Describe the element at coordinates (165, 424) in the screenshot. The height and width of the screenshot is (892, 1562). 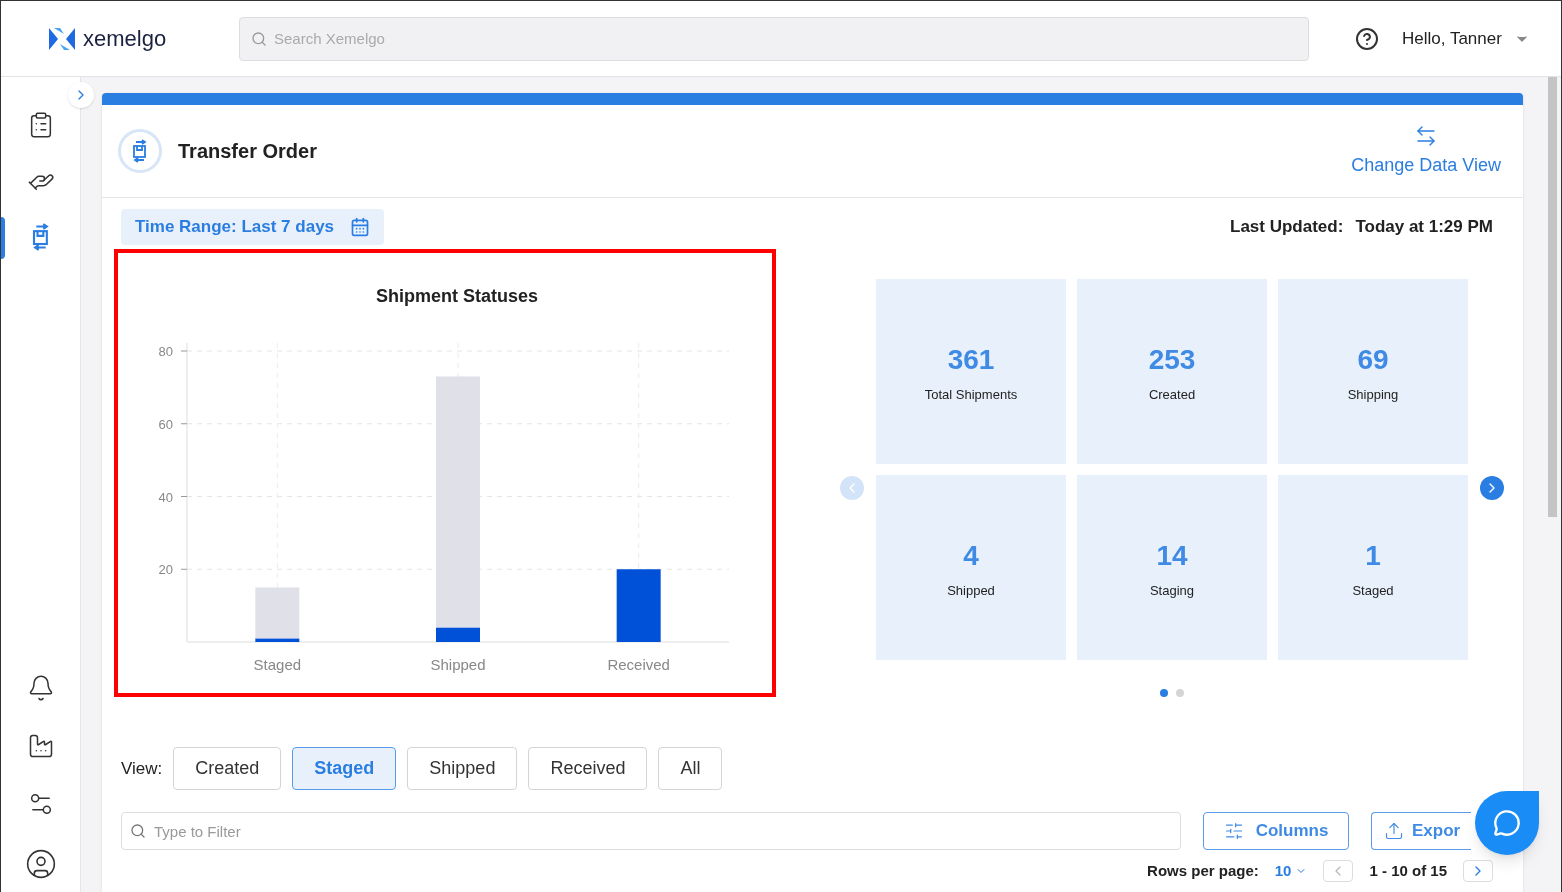
I see `axis-tick-label: 60` at that location.